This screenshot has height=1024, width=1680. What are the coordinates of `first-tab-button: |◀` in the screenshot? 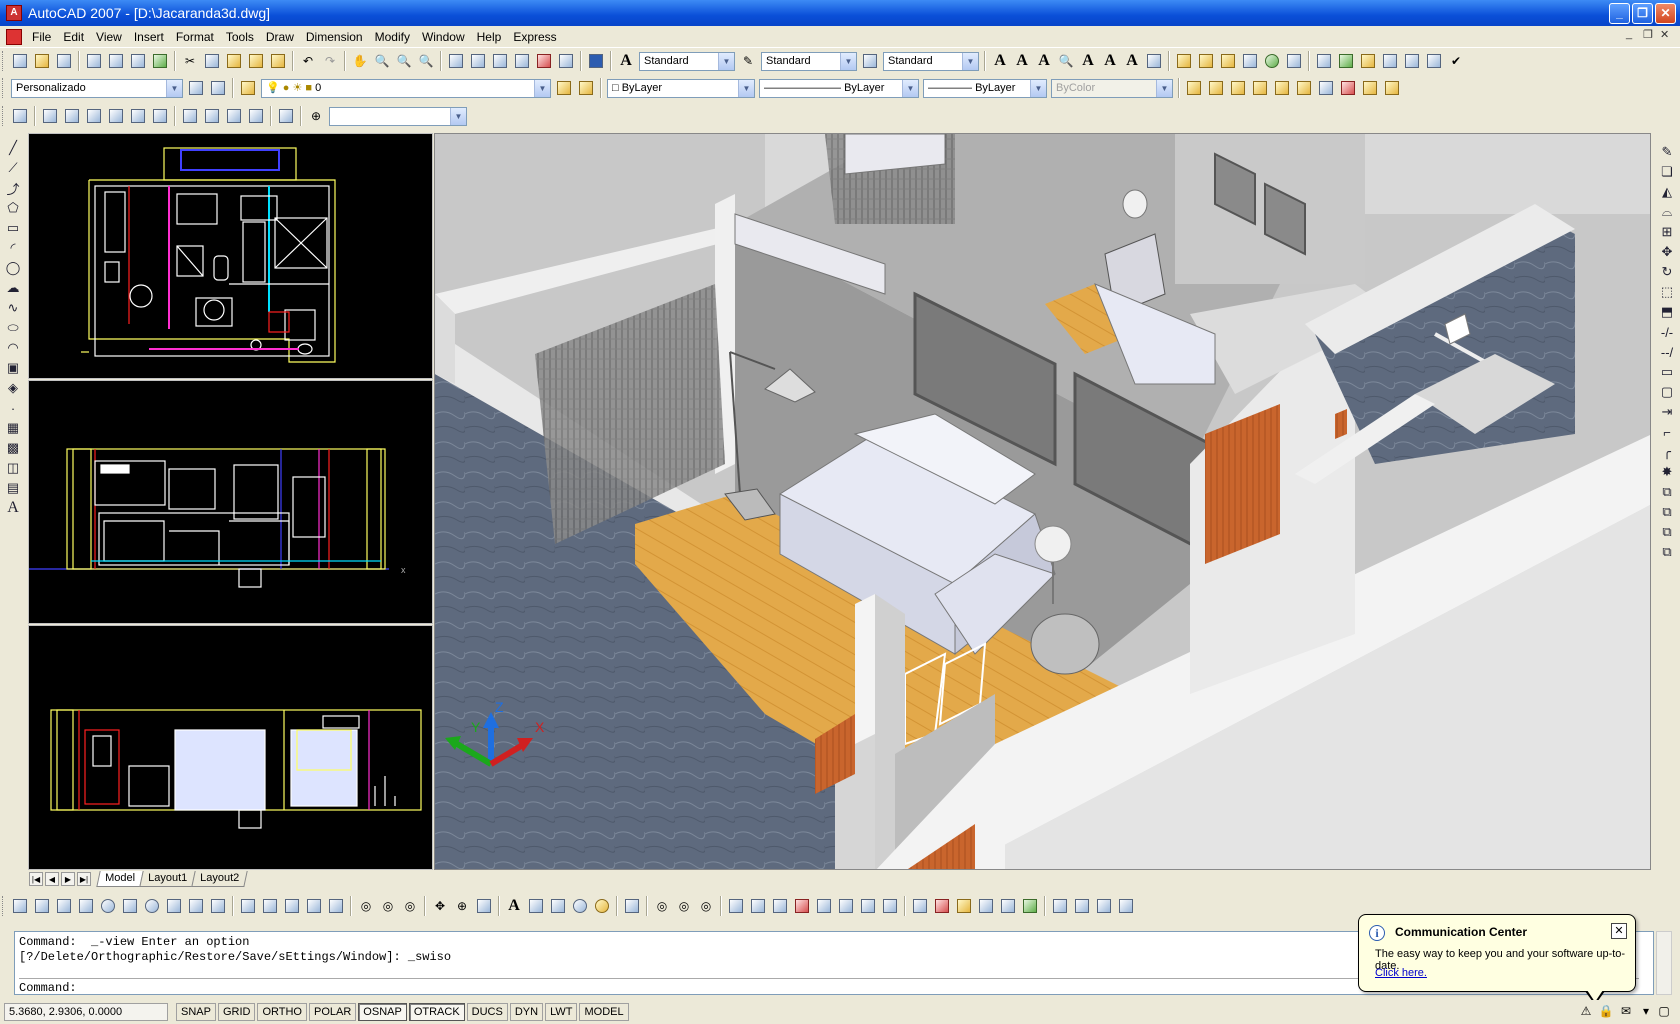 It's located at (36, 879).